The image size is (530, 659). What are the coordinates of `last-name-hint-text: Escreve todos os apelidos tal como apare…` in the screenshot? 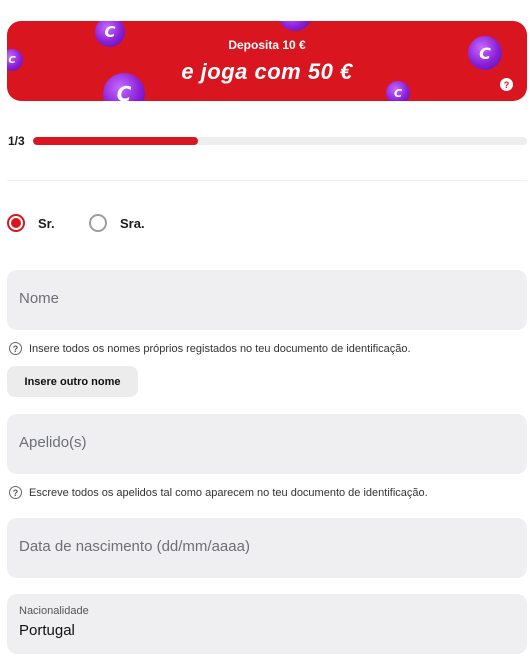 It's located at (228, 492).